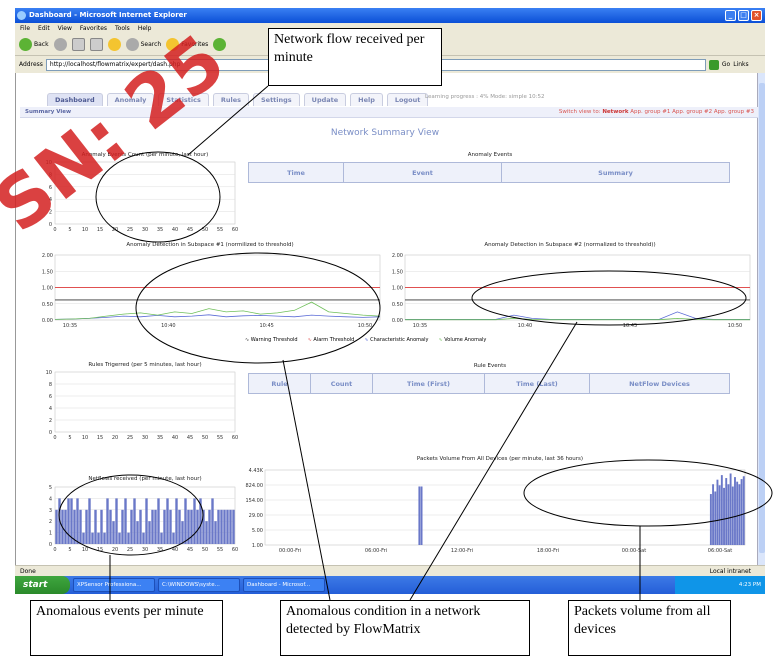 The image size is (773, 656). Describe the element at coordinates (397, 321) in the screenshot. I see `chart-2-ytick: 0.00` at that location.